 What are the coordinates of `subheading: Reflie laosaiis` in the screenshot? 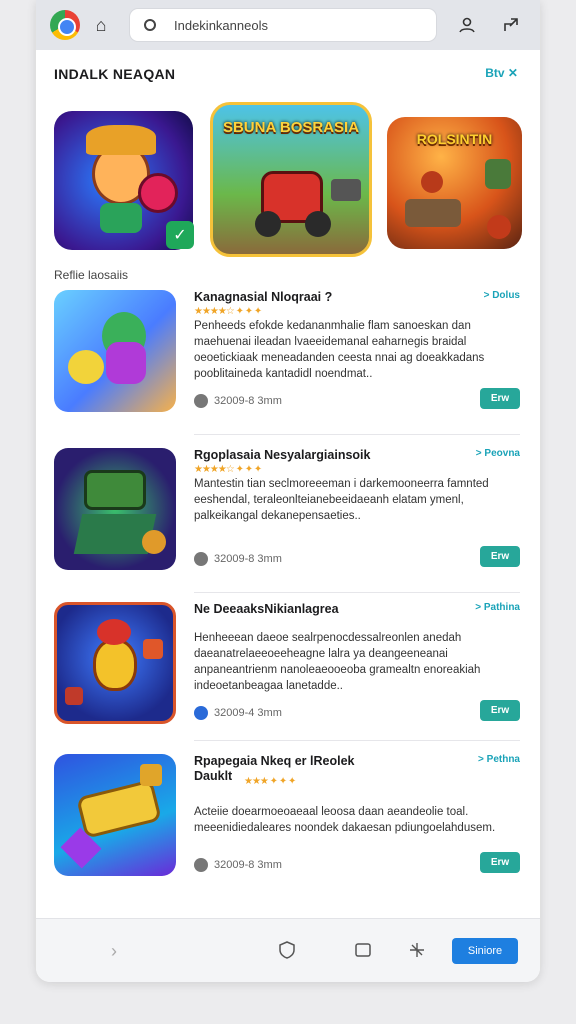 It's located at (91, 275).